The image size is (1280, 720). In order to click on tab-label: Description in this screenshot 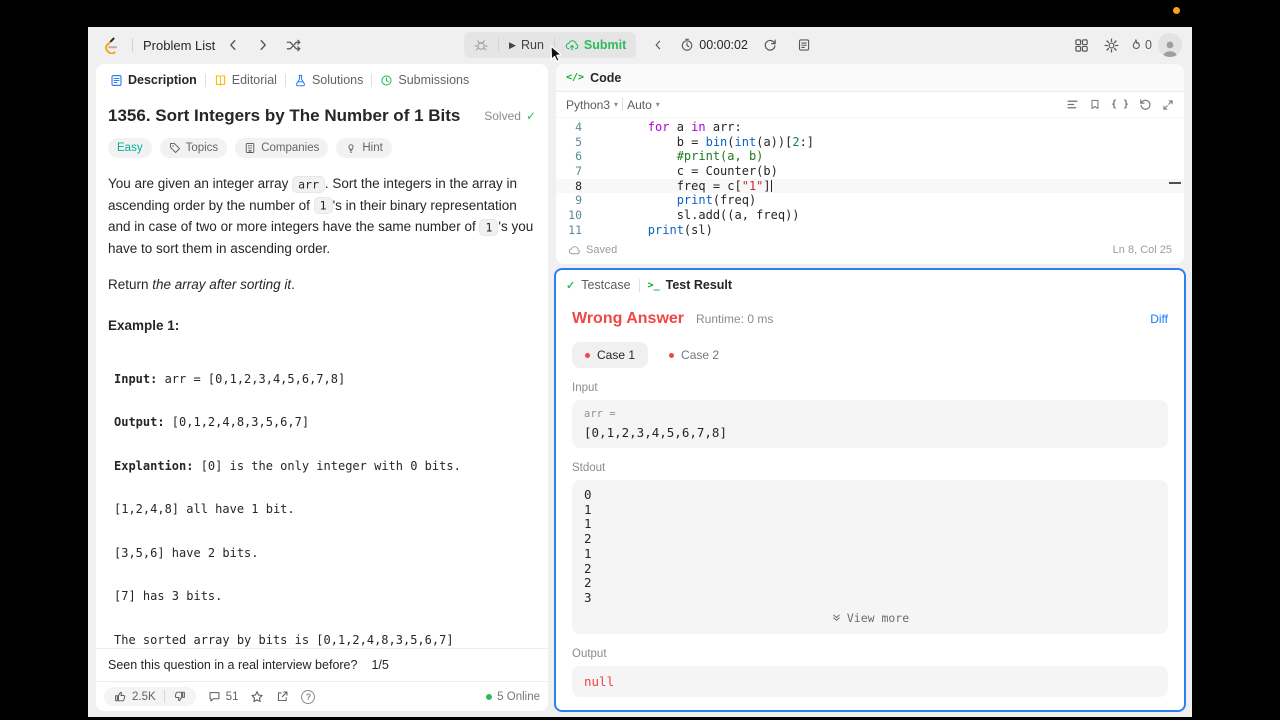, I will do `click(162, 80)`.